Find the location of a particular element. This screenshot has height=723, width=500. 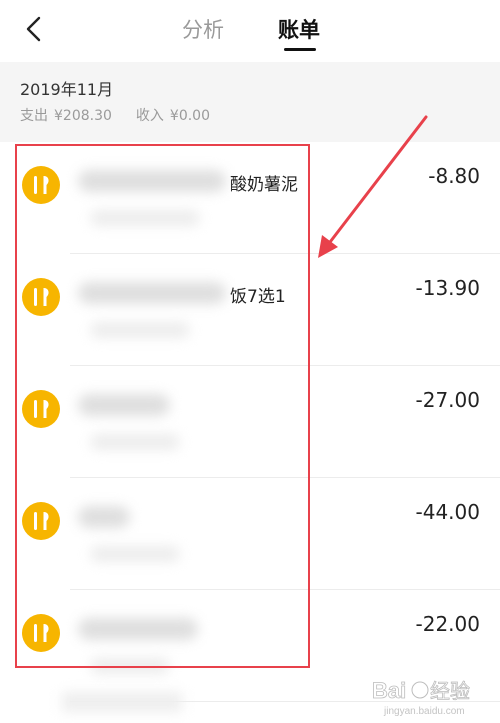

transaction-amount: -27.00 is located at coordinates (447, 400).